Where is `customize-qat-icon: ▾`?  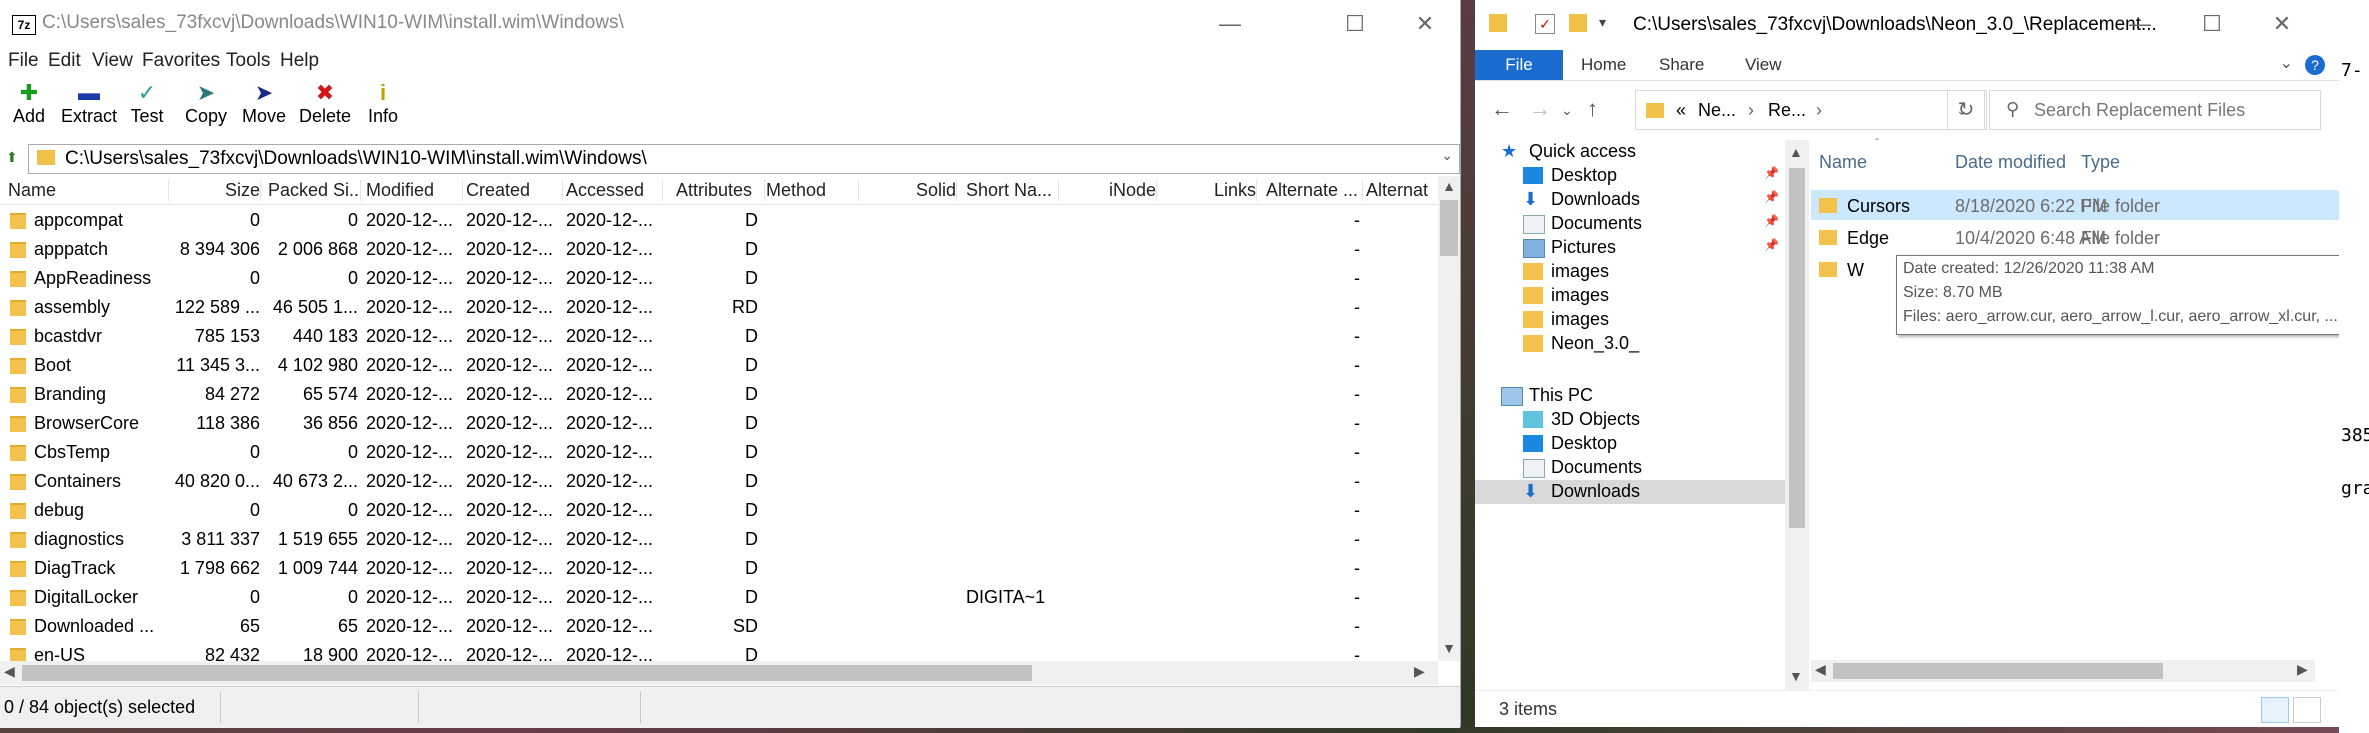
customize-qat-icon: ▾ is located at coordinates (1602, 22).